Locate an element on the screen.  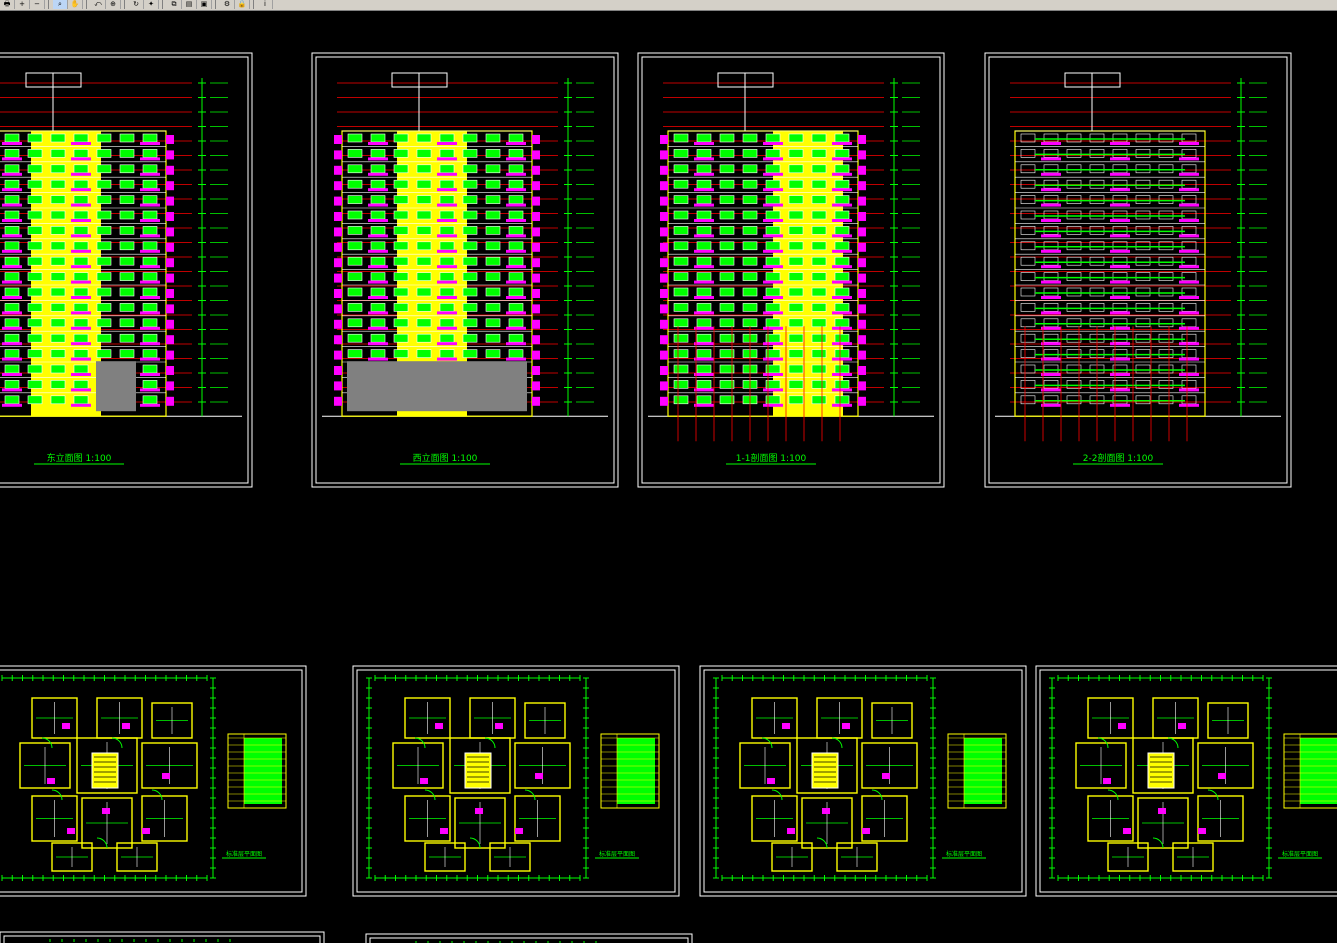
zoom-extents-icon: ⊕ is located at coordinates (113, 4).